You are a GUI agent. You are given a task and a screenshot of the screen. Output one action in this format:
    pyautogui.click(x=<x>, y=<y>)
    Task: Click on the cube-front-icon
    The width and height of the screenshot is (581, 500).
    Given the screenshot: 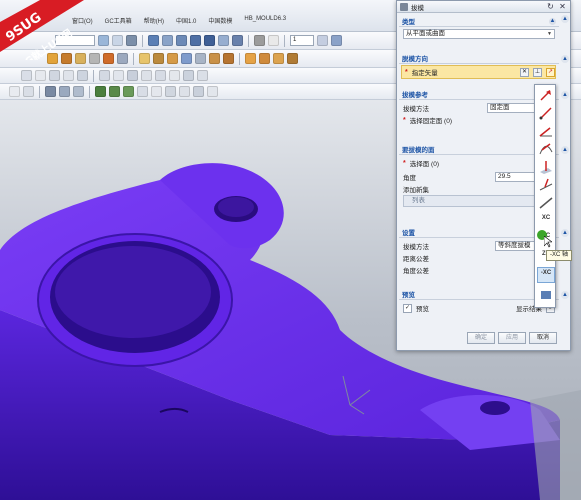 What is the action you would take?
    pyautogui.click(x=167, y=40)
    